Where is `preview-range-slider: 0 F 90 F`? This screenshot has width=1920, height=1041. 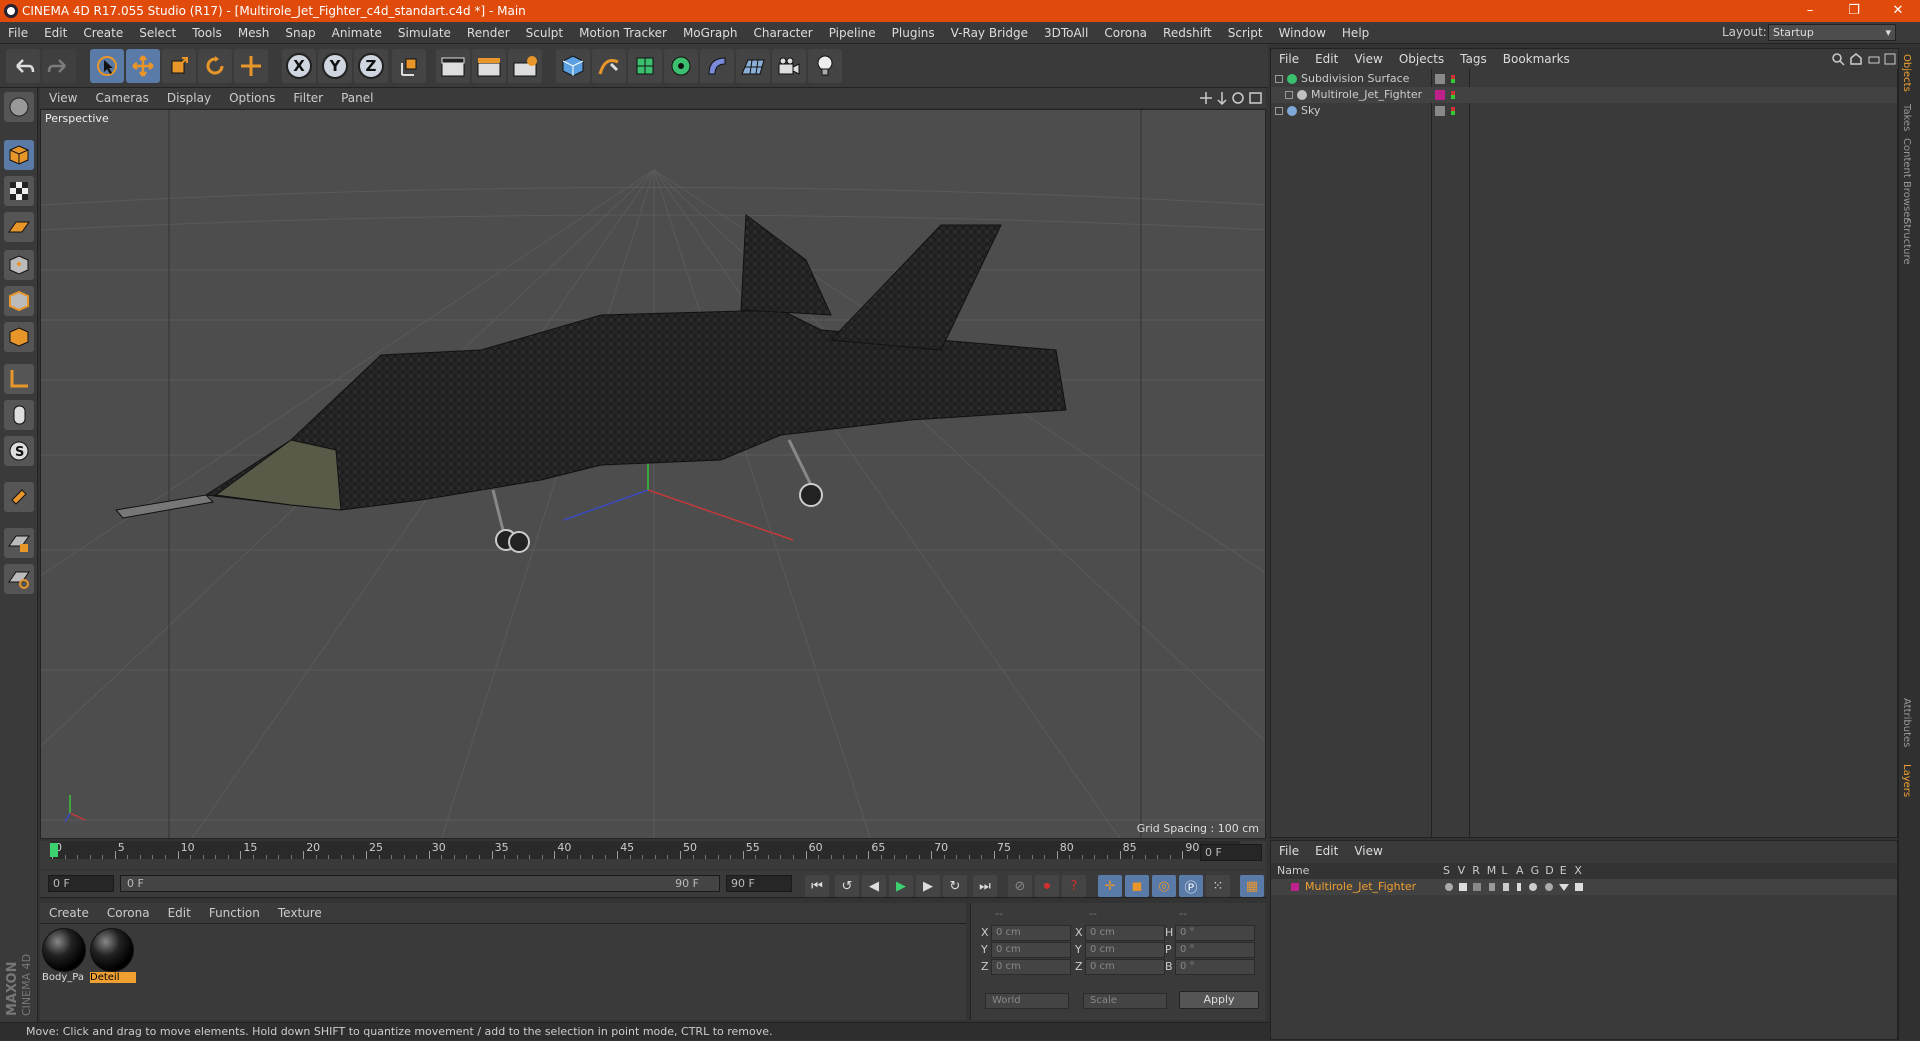 preview-range-slider: 0 F 90 F is located at coordinates (420, 883).